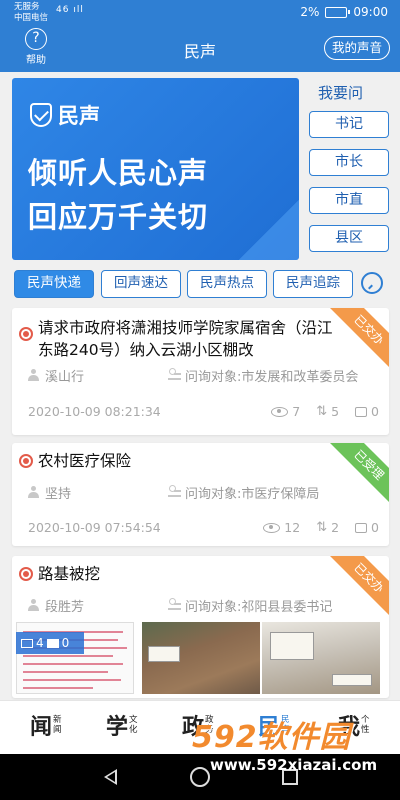 This screenshot has height=800, width=400. I want to click on nav-news-glyph: 闻, so click(41, 727).